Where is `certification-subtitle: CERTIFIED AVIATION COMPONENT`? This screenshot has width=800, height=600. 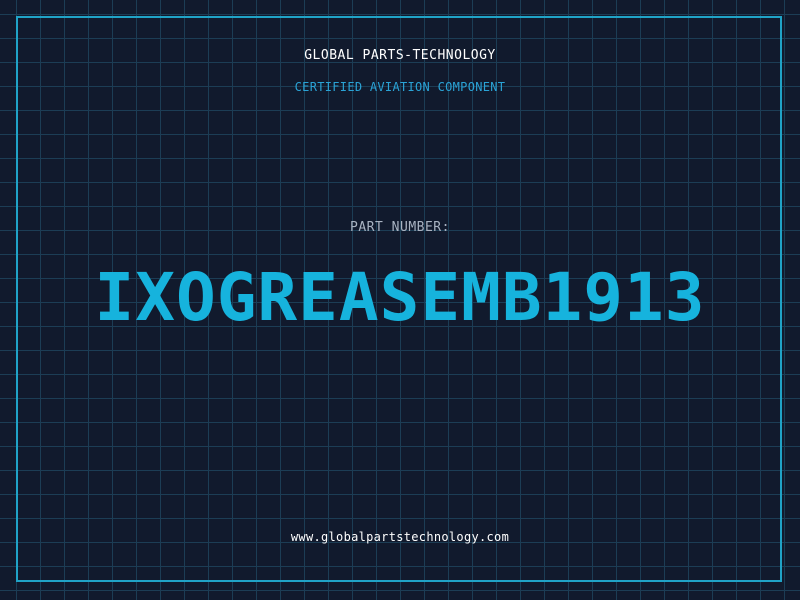
certification-subtitle: CERTIFIED AVIATION COMPONENT is located at coordinates (400, 87).